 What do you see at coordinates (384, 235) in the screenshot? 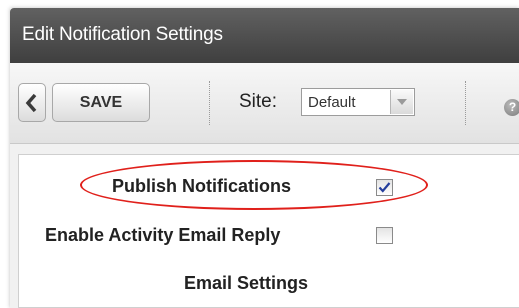
I see `enable-activity-email-reply-checkbox` at bounding box center [384, 235].